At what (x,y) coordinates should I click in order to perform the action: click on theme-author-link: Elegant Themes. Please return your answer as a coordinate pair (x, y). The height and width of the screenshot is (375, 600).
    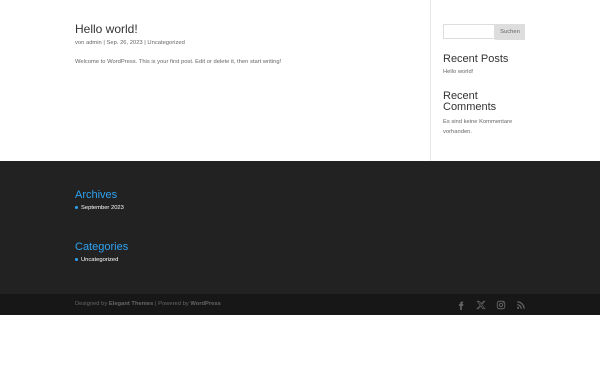
    Looking at the image, I should click on (131, 304).